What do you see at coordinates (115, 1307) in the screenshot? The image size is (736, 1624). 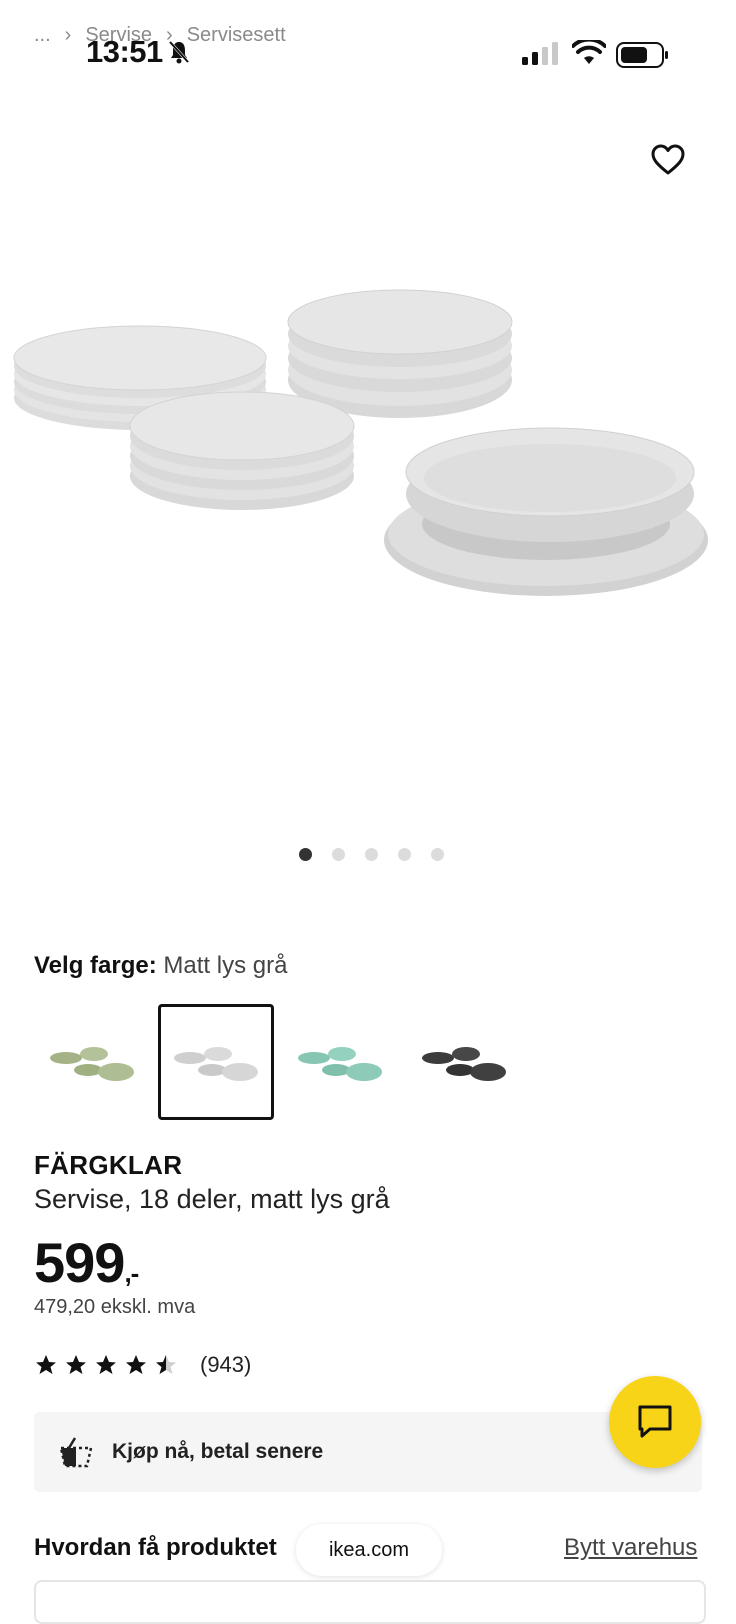 I see `price-ex-vat: 479,20 ekskl. mva` at bounding box center [115, 1307].